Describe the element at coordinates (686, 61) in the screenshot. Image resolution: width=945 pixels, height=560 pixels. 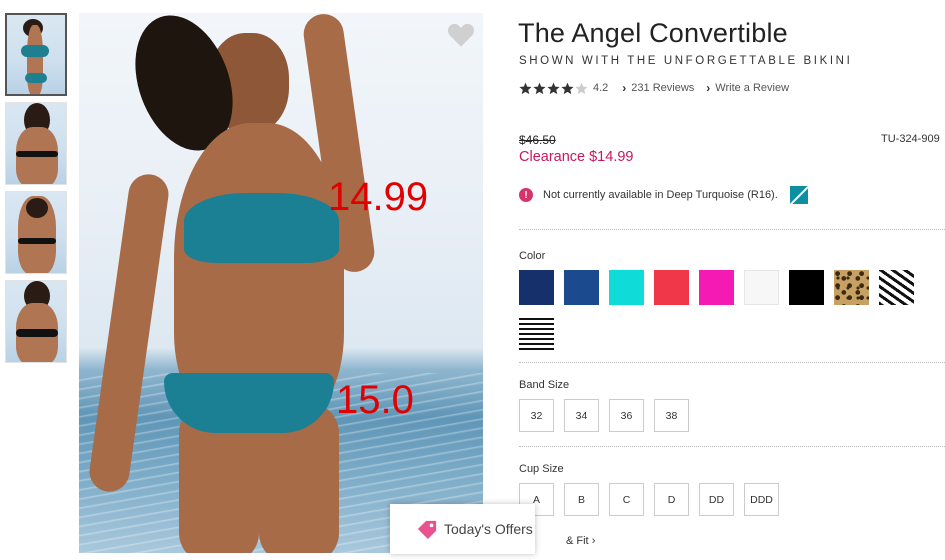
I see `product-subtitle: SHOWN WITH THE UNFORGETTABLE BIKINI` at that location.